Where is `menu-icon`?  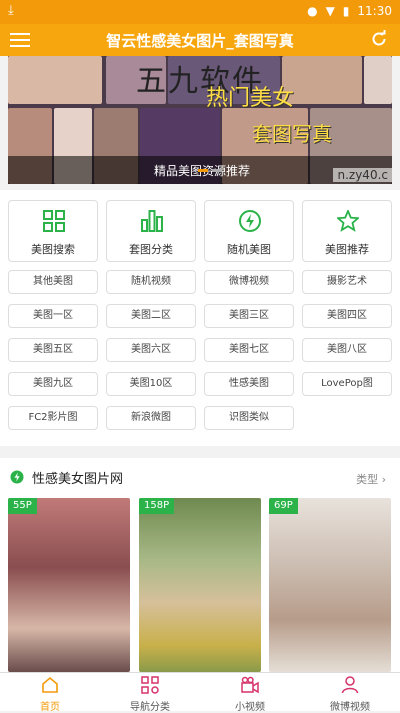
menu-icon is located at coordinates (20, 39).